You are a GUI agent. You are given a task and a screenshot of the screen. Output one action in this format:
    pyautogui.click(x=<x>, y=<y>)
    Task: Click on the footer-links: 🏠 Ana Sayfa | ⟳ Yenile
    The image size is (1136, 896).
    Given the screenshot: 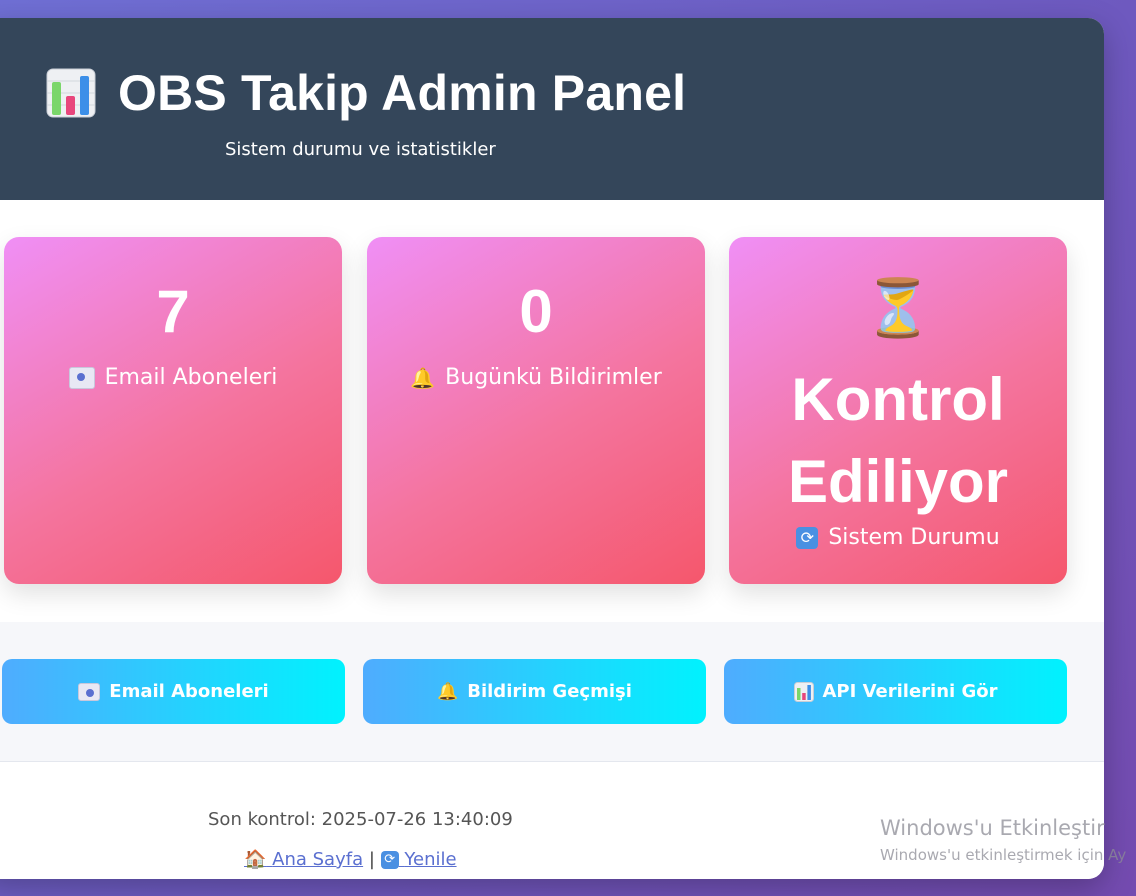 What is the action you would take?
    pyautogui.click(x=350, y=859)
    